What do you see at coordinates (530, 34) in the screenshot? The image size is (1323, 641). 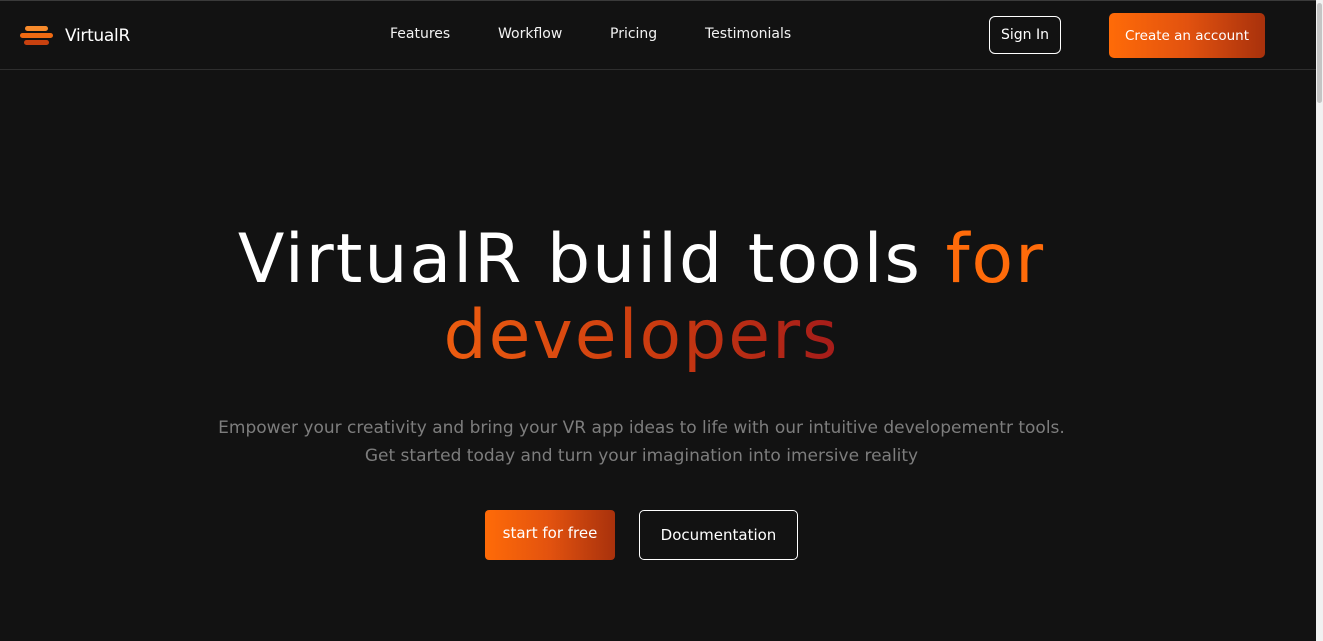 I see `nav-link-workflow: Workflow` at bounding box center [530, 34].